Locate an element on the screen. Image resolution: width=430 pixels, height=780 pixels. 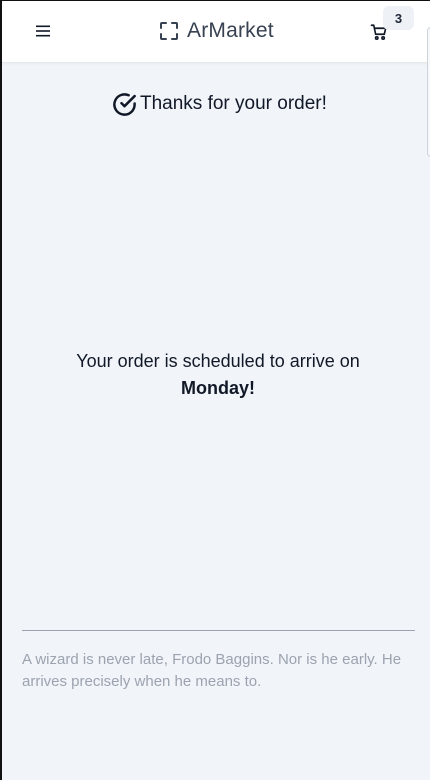
hamburger-menu-icon is located at coordinates (43, 31).